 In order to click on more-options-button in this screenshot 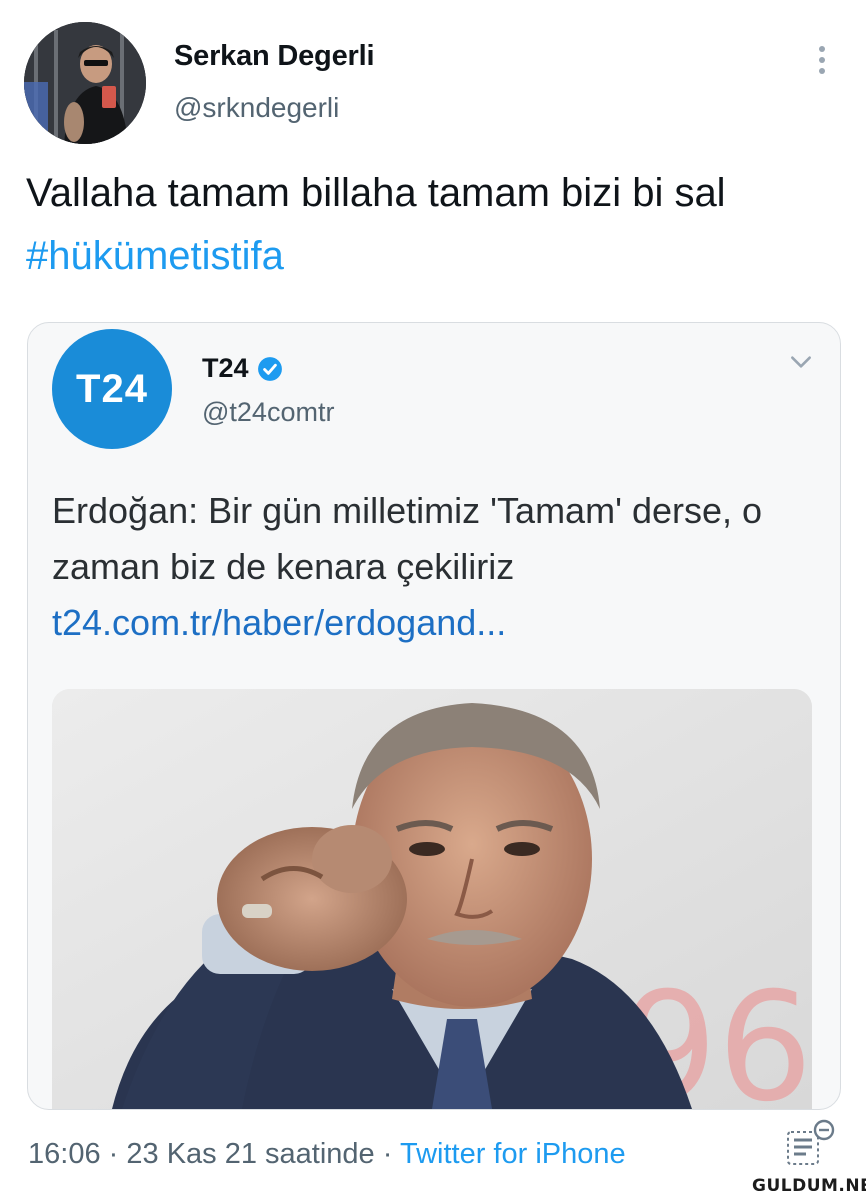, I will do `click(822, 60)`.